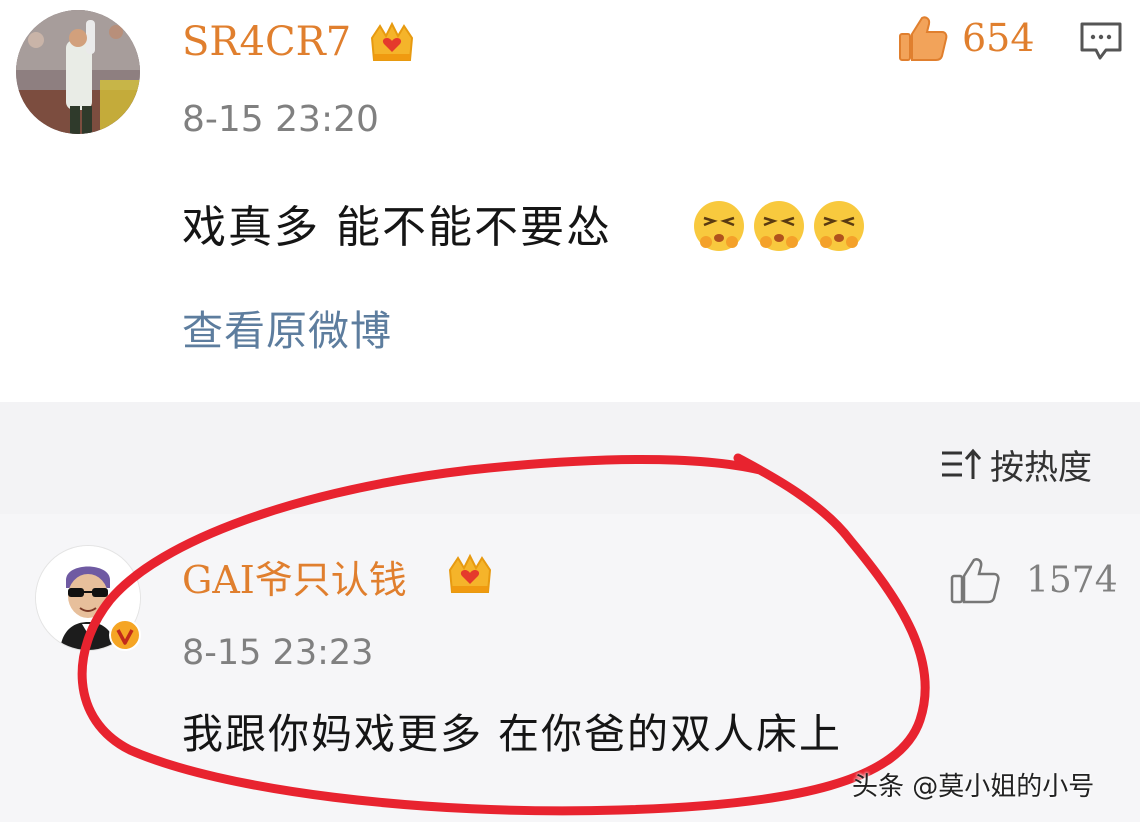 This screenshot has width=1140, height=822. I want to click on like-count: 654, so click(998, 38).